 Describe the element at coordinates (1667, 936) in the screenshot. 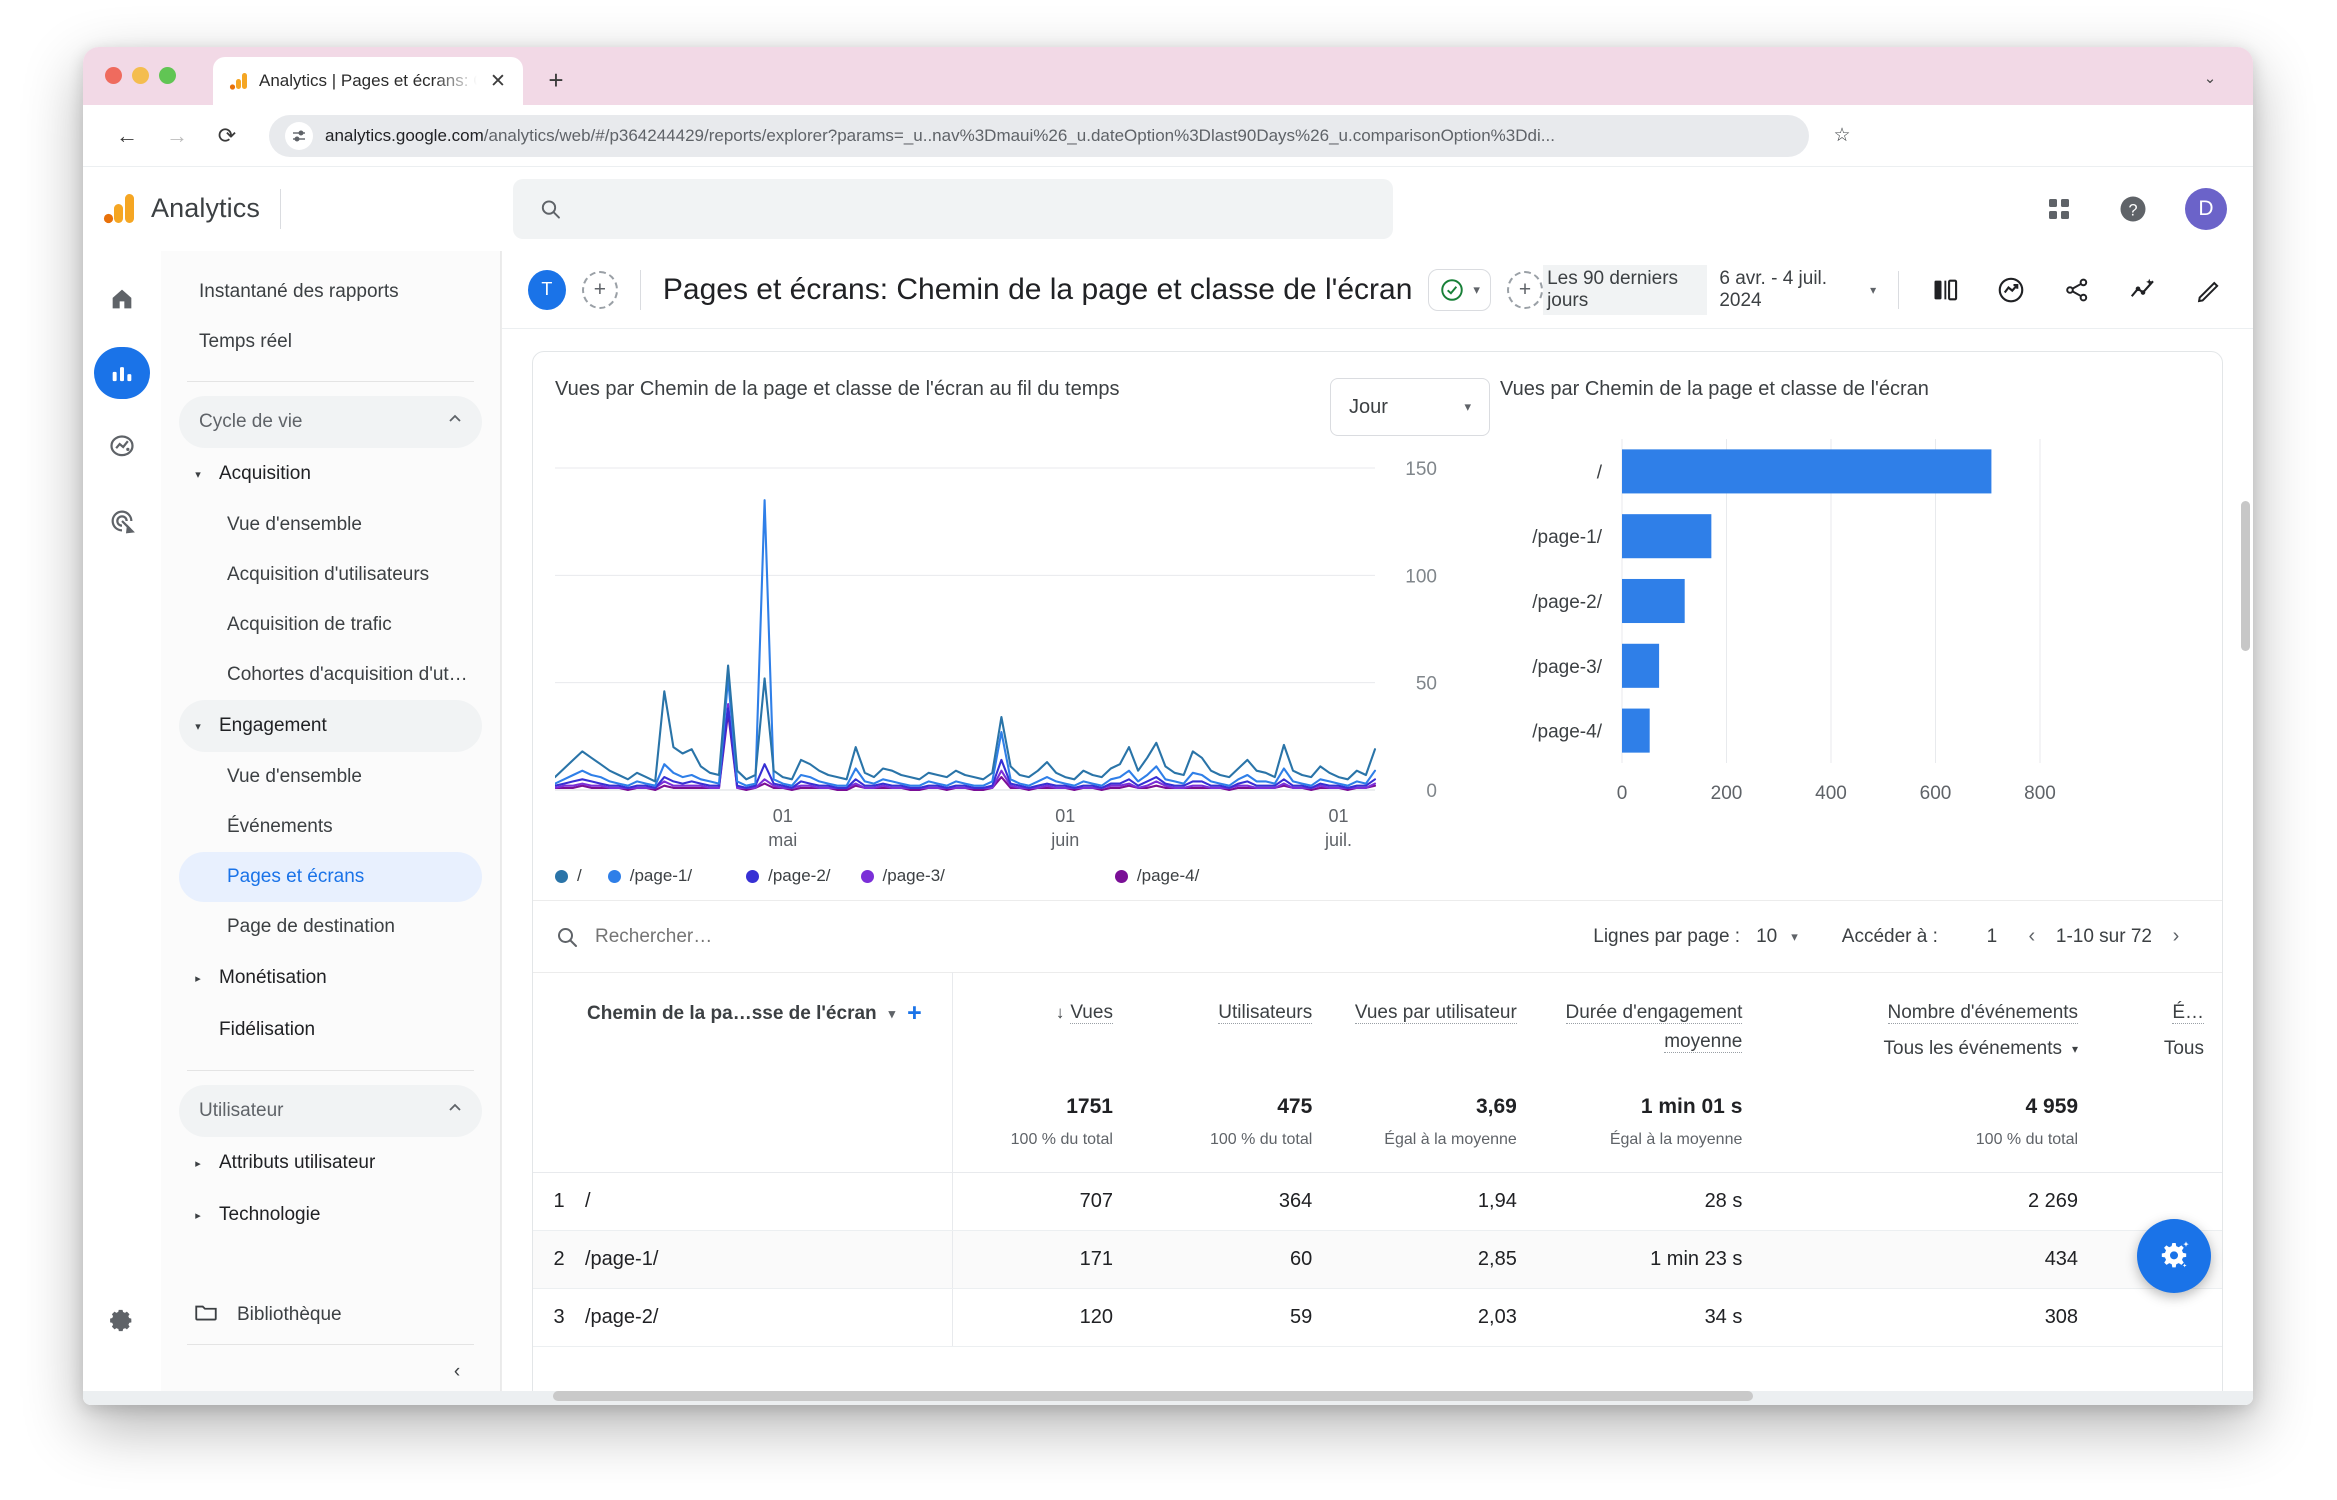

I see `rows-per-page-label: Lignes par page :` at that location.